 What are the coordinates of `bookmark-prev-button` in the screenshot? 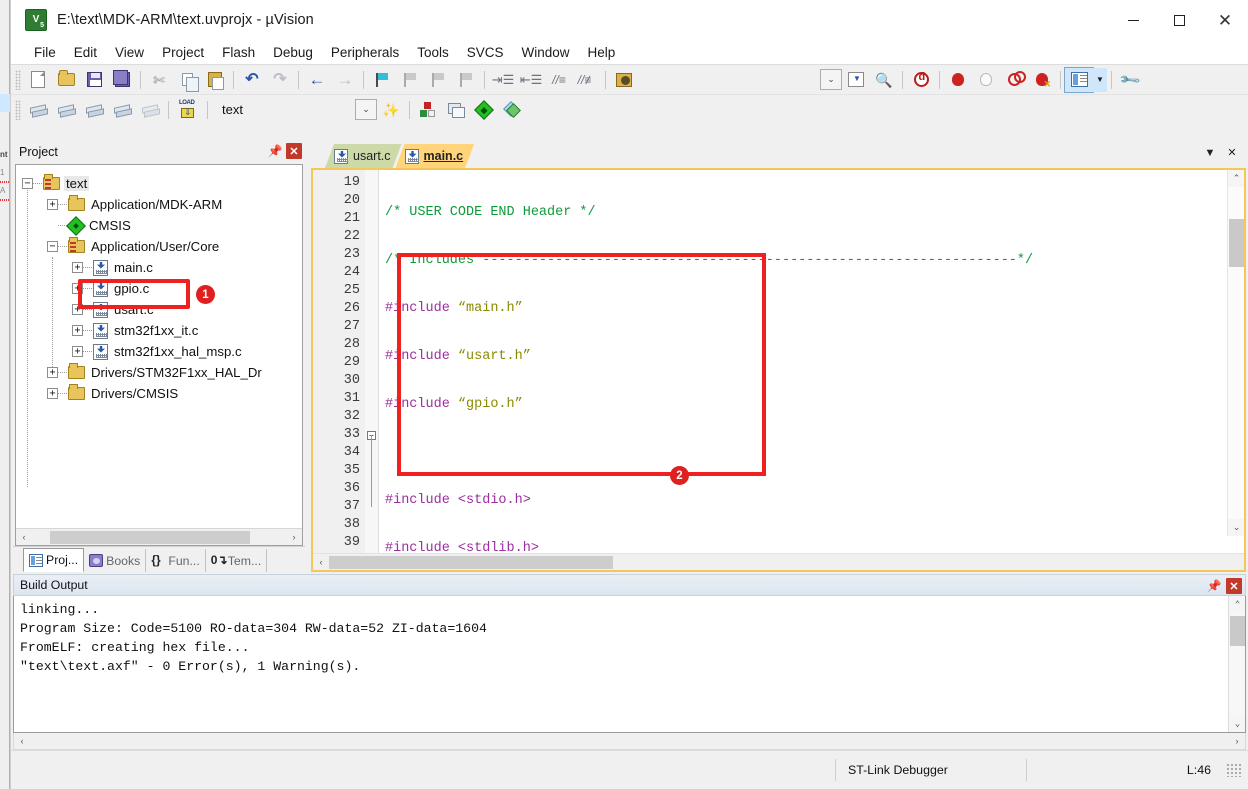 It's located at (410, 80).